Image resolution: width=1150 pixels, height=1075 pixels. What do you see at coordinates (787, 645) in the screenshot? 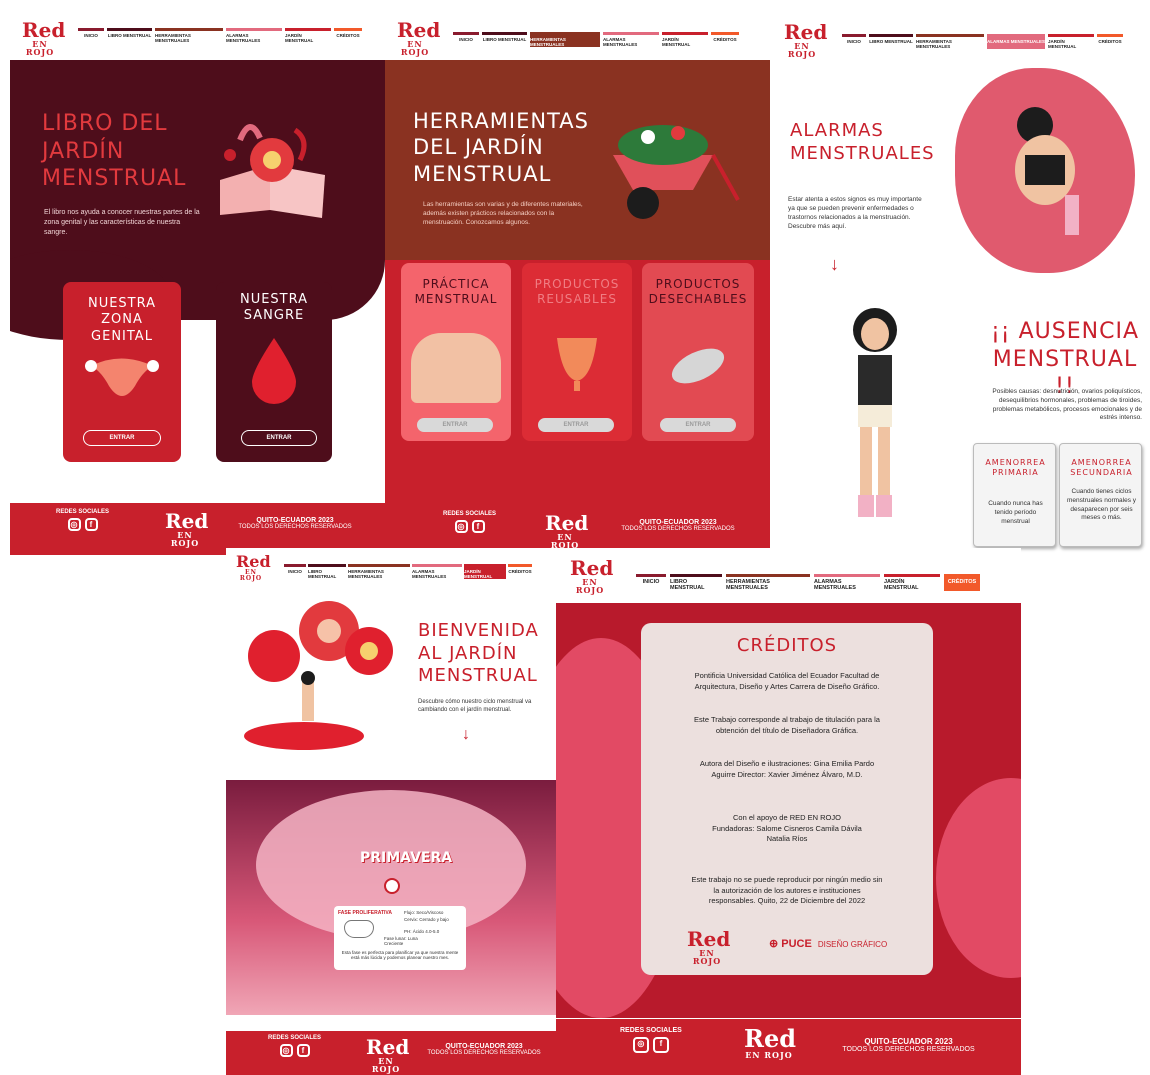
I see `creditos-title: CRÉDITOS` at bounding box center [787, 645].